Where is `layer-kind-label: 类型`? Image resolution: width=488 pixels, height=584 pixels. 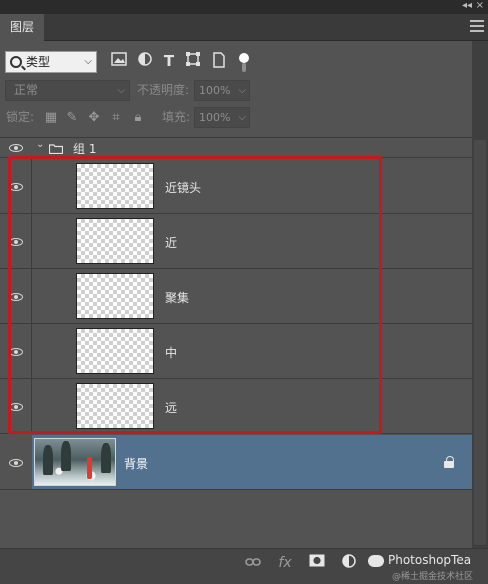 layer-kind-label: 类型 is located at coordinates (38, 62).